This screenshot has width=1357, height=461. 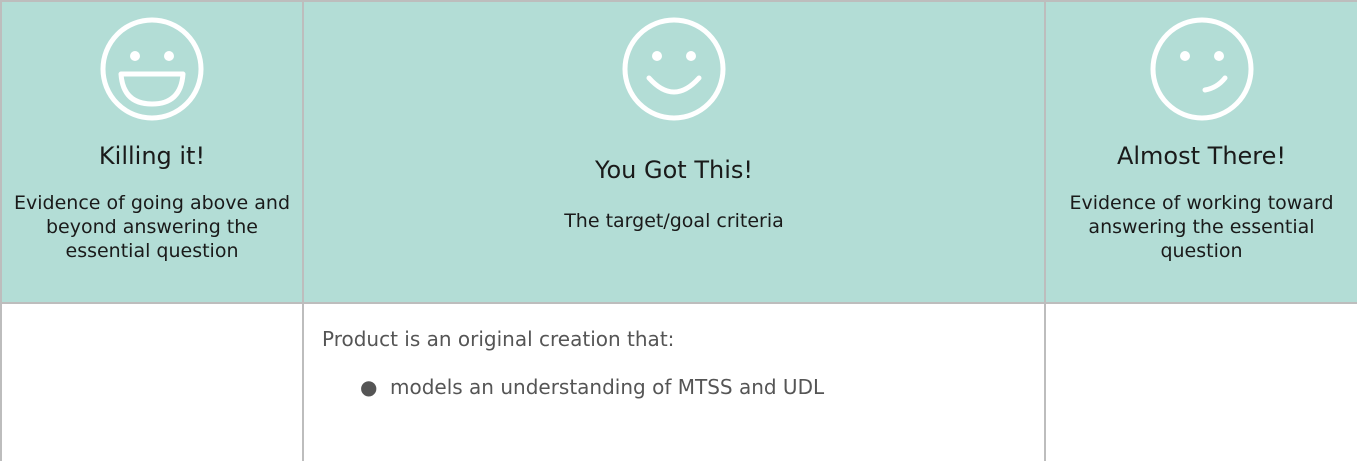 What do you see at coordinates (152, 69) in the screenshot?
I see `big-grin-face-icon` at bounding box center [152, 69].